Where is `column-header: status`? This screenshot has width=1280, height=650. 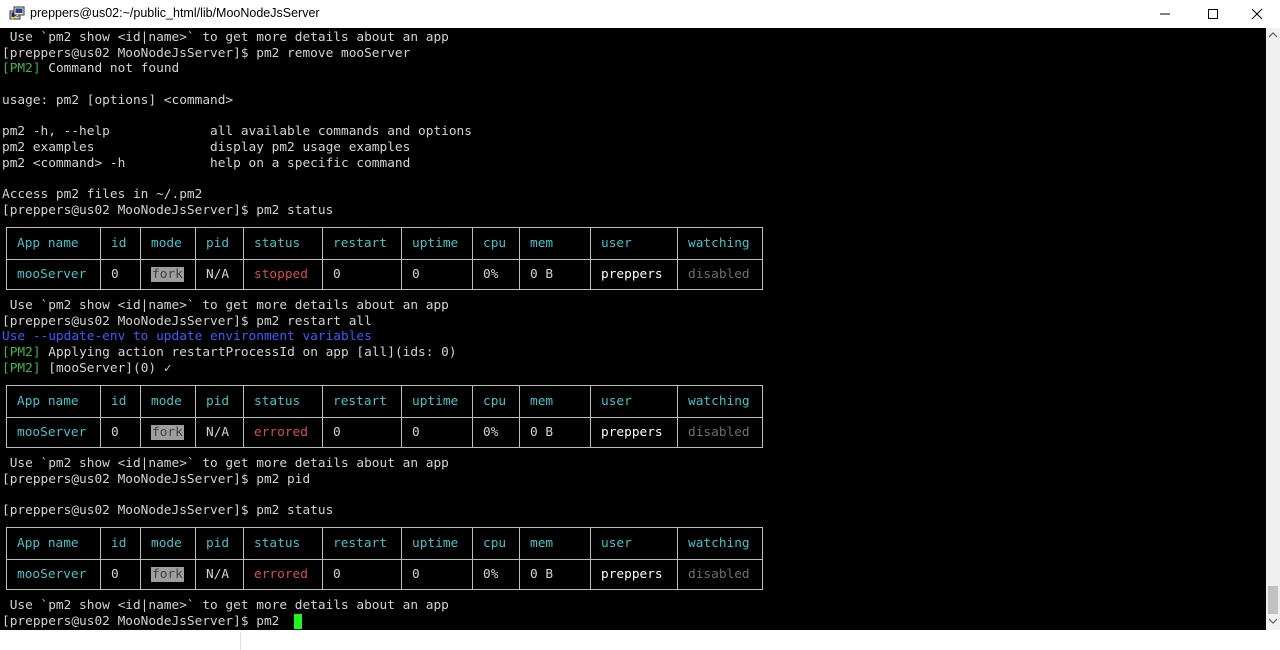 column-header: status is located at coordinates (283, 401).